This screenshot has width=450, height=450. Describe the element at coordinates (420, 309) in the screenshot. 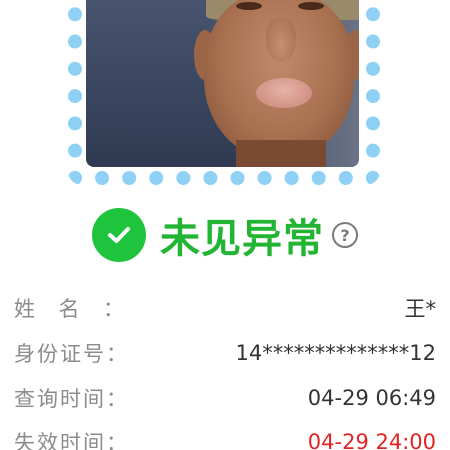

I see `name-value: 王*` at that location.